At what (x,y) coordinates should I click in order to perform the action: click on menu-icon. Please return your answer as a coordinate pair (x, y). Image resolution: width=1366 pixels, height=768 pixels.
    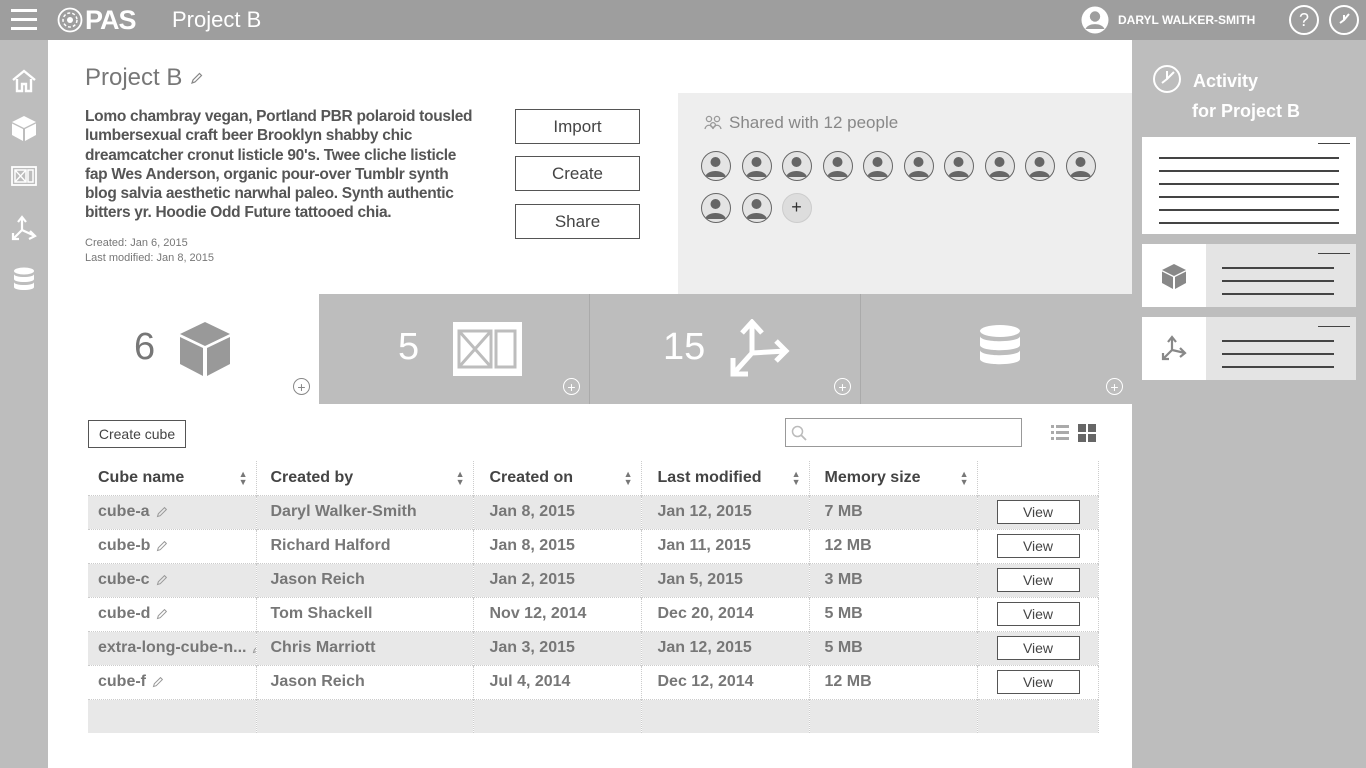
    Looking at the image, I should click on (24, 20).